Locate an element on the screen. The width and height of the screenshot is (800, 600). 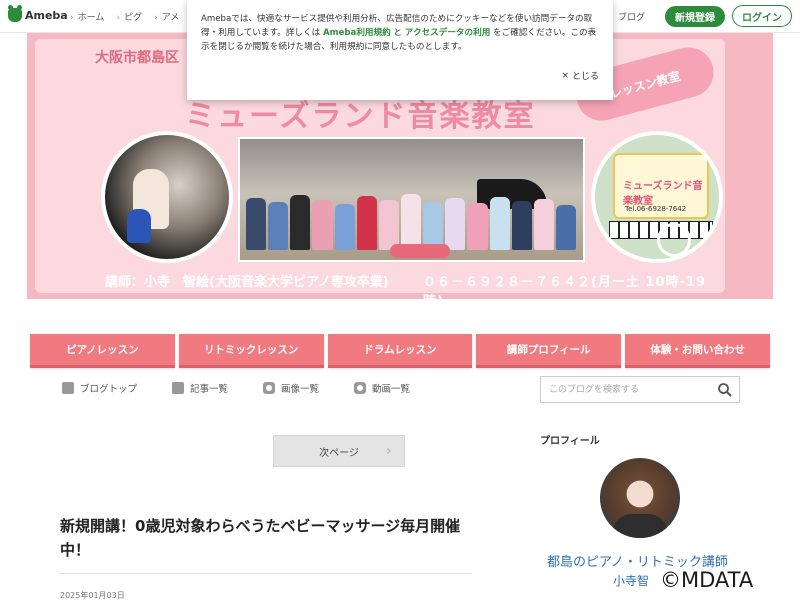
login-button: ログイン is located at coordinates (762, 16).